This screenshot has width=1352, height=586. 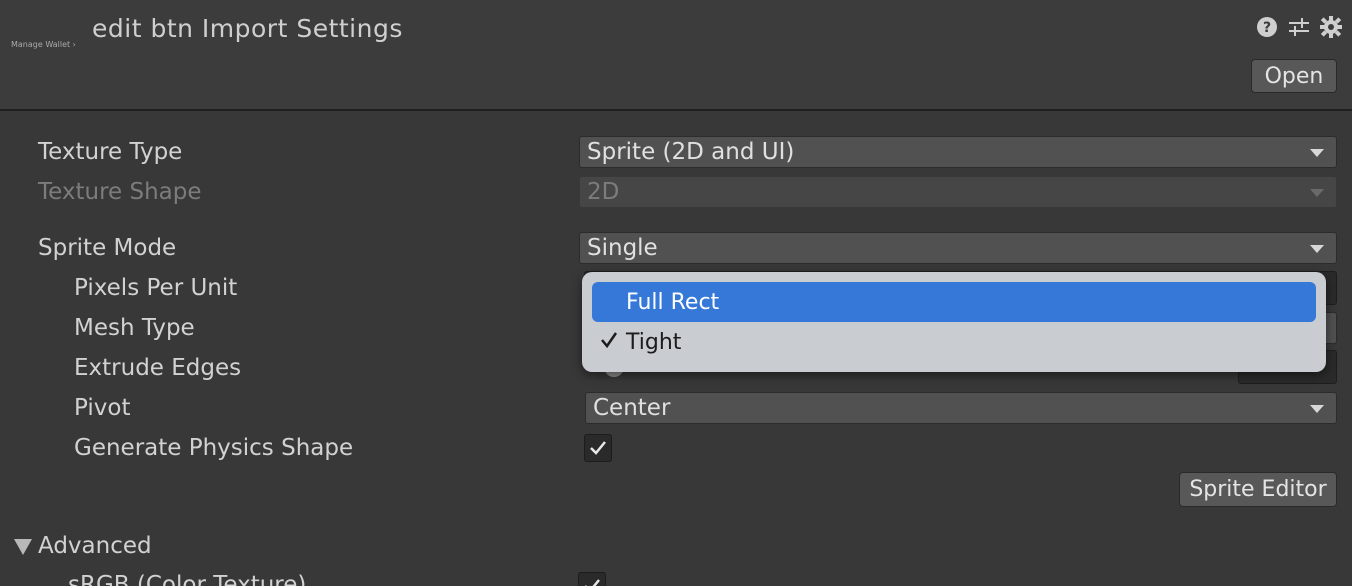 What do you see at coordinates (247, 28) in the screenshot?
I see `page-title: edit btn Import Settings` at bounding box center [247, 28].